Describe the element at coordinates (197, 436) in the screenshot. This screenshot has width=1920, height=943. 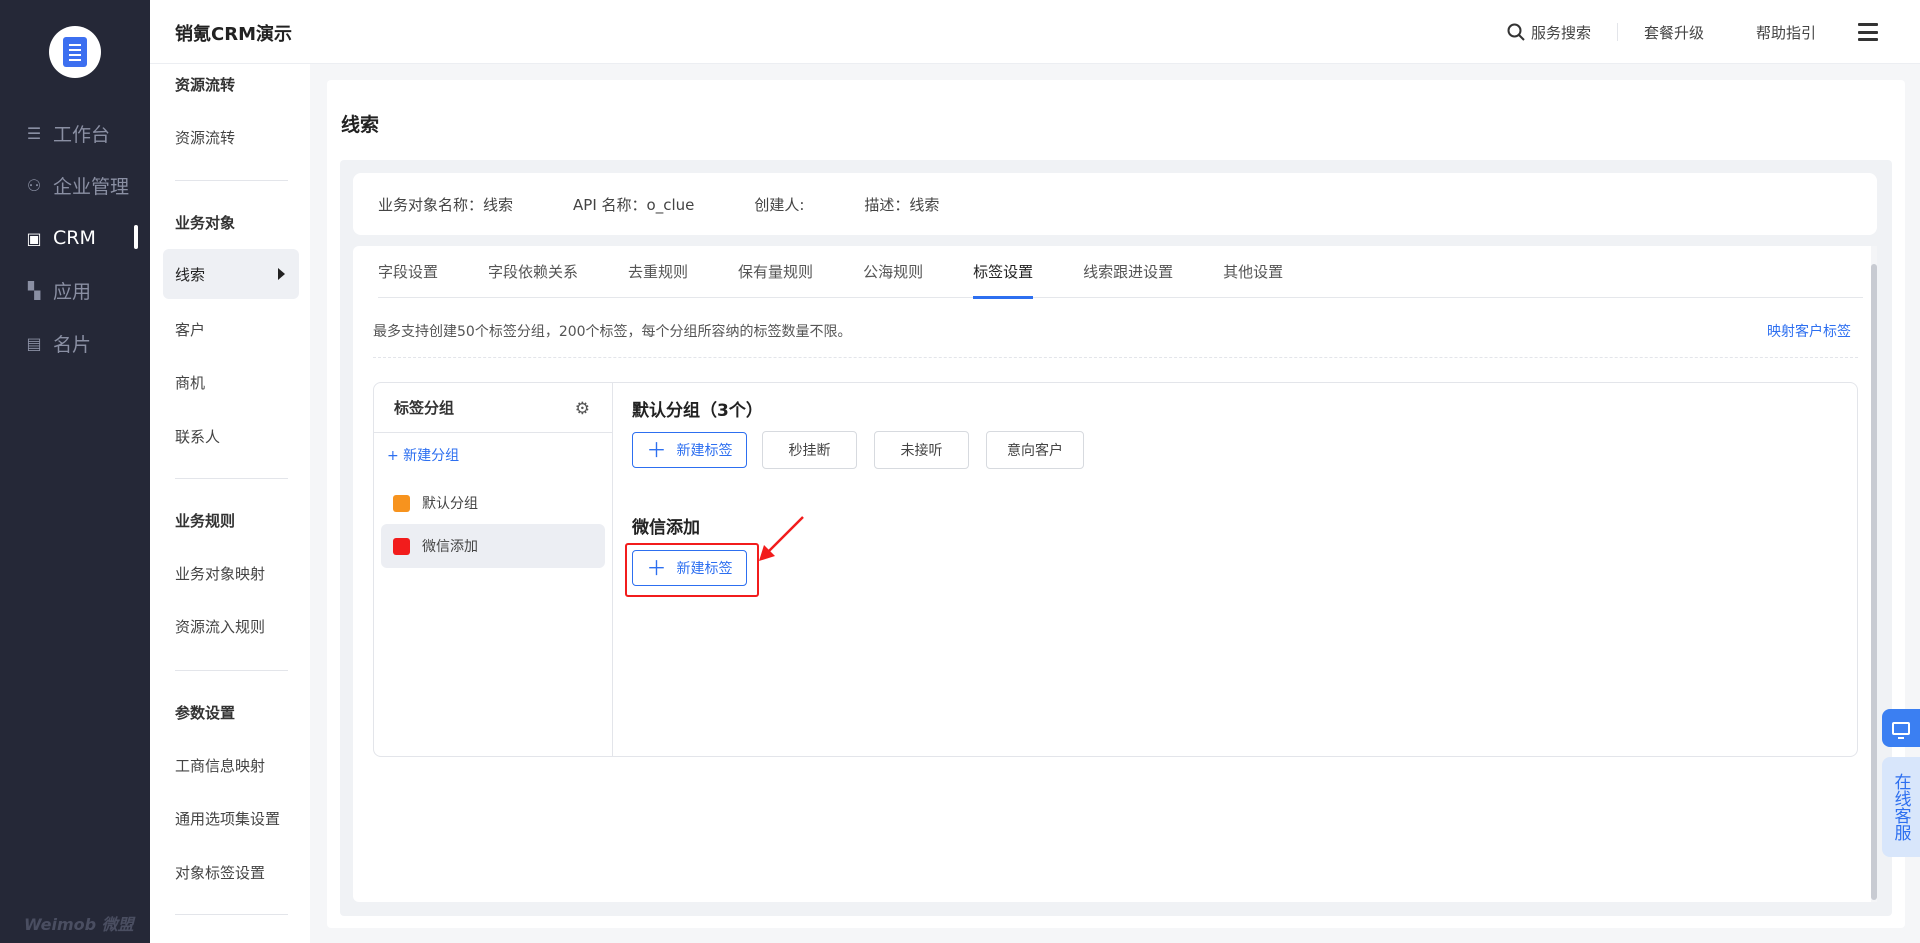
I see `subnav-item-contact: 联系人` at that location.